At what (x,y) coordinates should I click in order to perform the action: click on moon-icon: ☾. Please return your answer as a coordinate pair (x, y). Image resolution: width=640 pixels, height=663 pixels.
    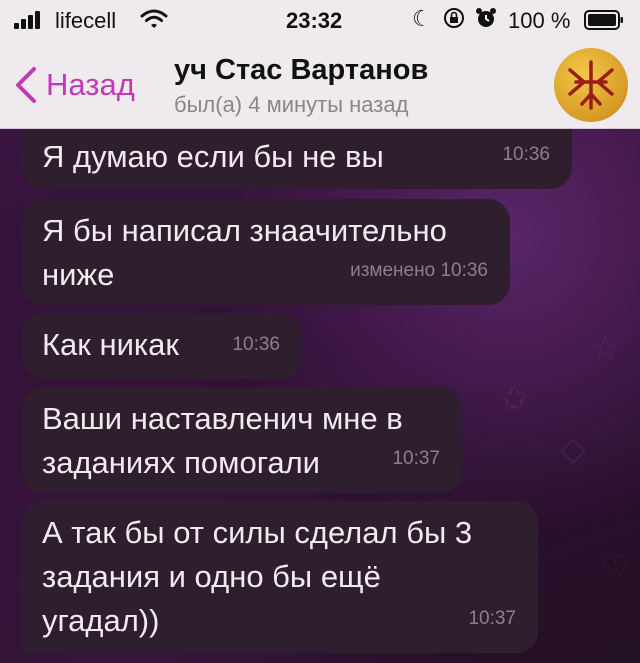
    Looking at the image, I should click on (422, 18).